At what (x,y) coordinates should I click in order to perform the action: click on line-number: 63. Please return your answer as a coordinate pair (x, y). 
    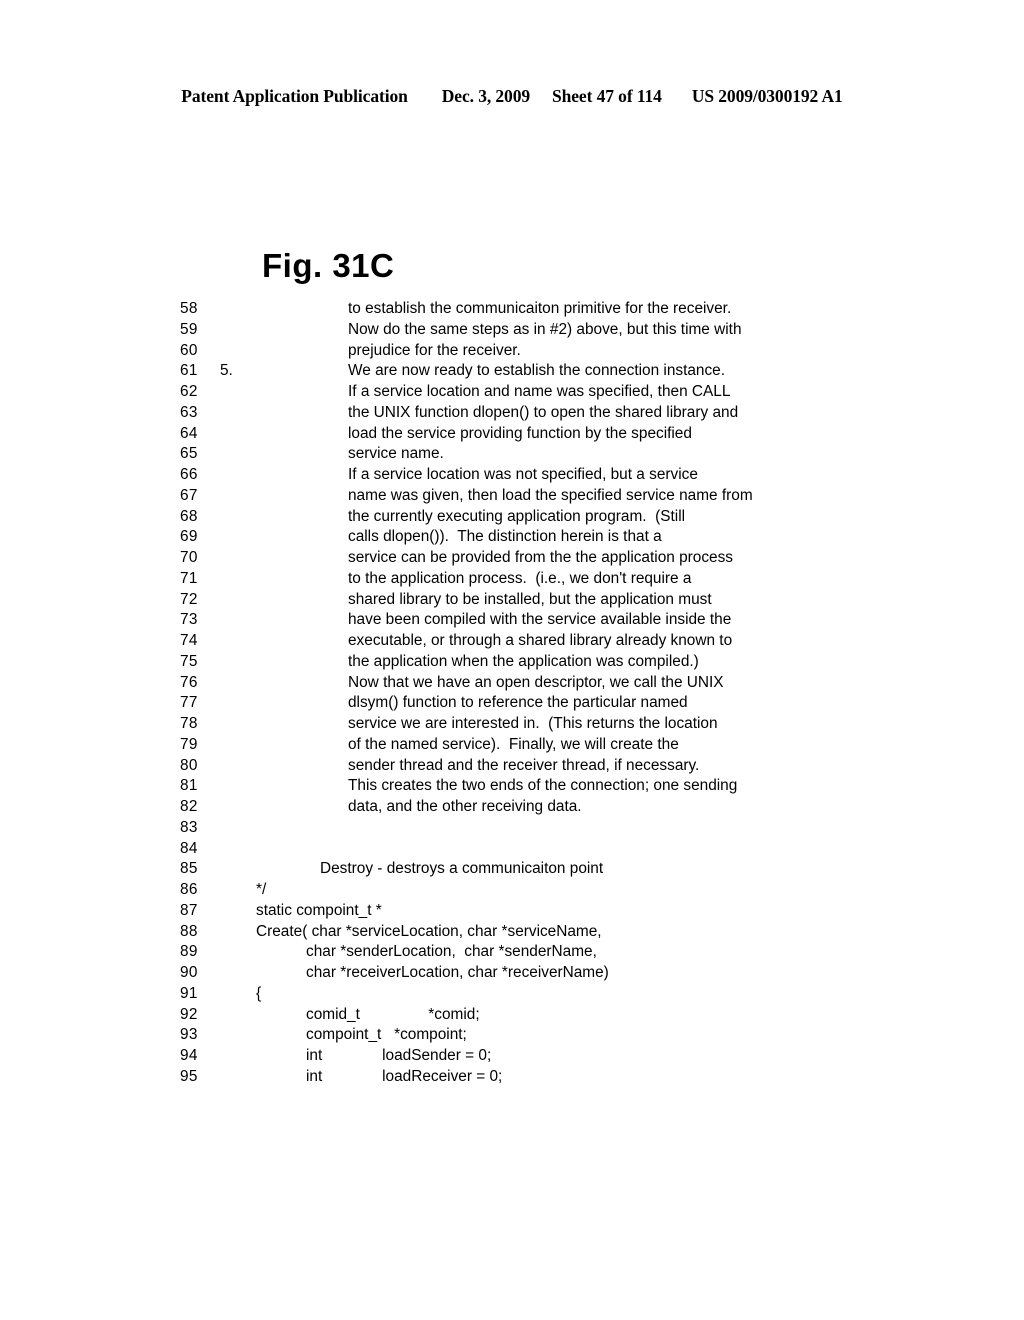
    Looking at the image, I should click on (189, 412).